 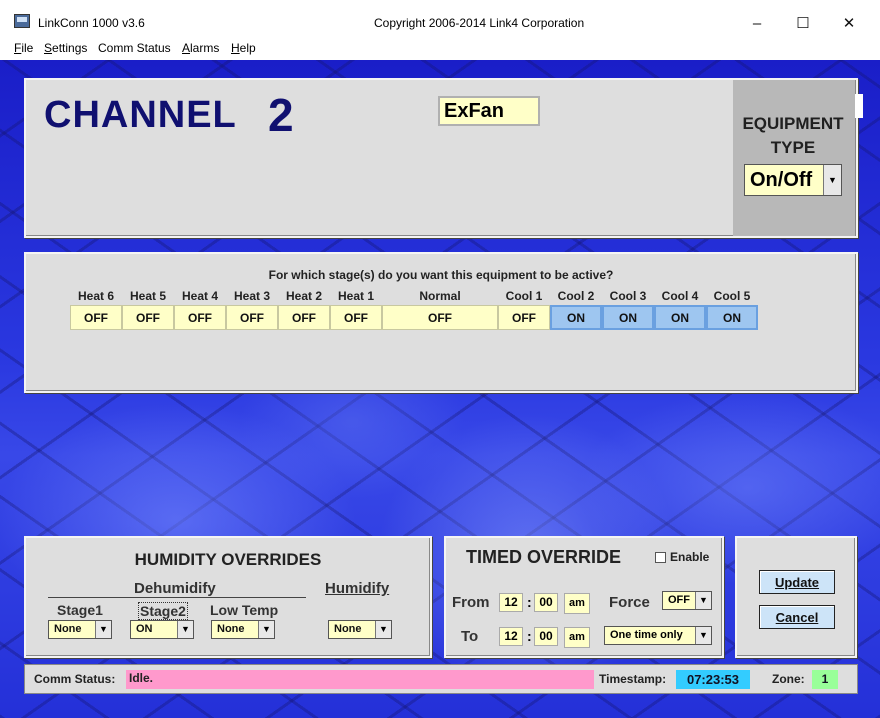 I want to click on timestamp-label: Timestamp:, so click(x=633, y=679).